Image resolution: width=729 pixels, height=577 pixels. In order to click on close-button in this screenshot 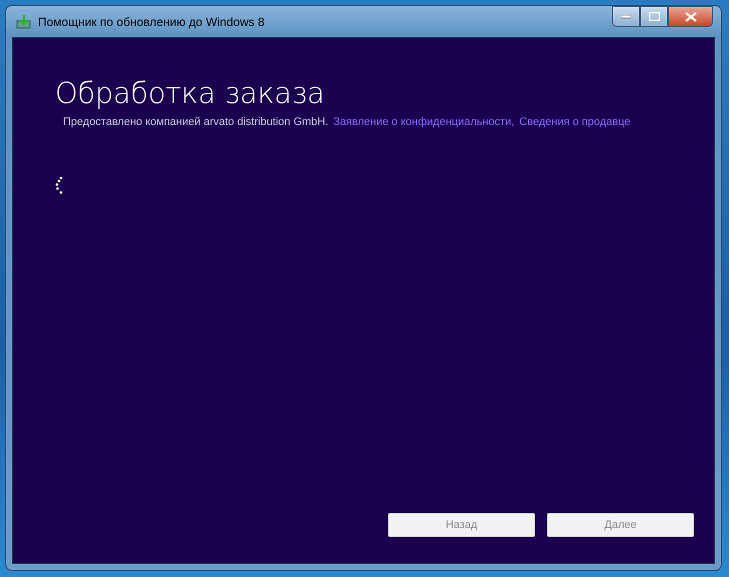, I will do `click(690, 16)`.